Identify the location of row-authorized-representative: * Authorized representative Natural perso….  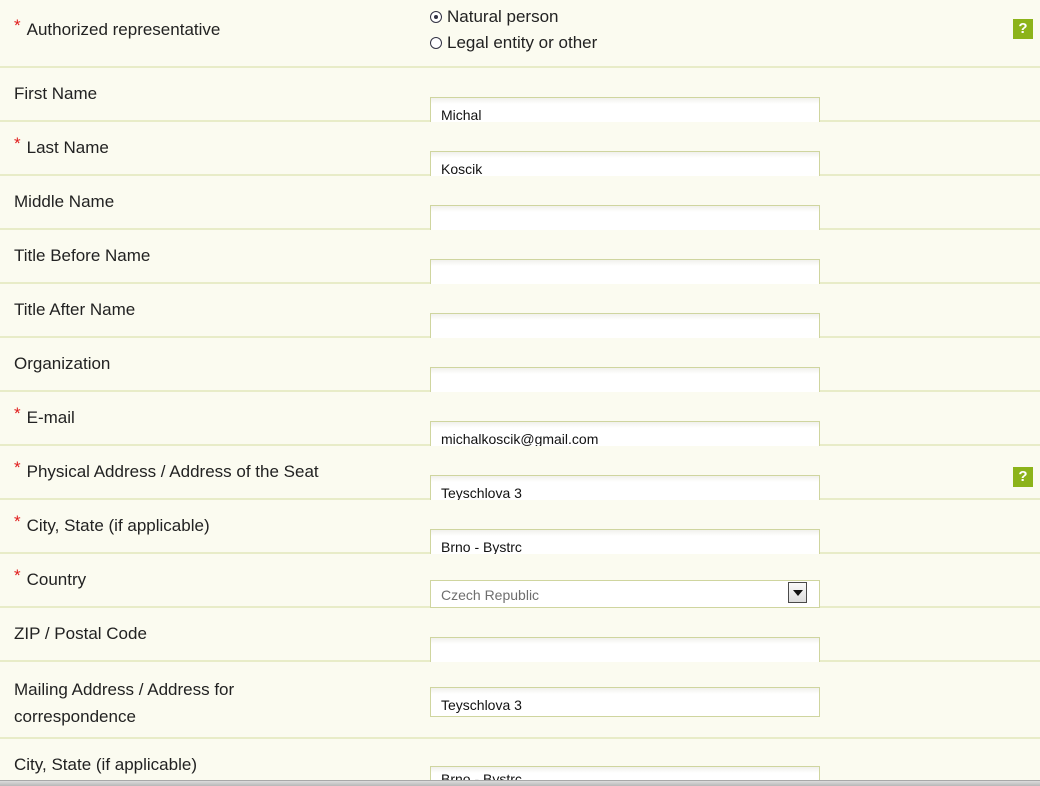
(520, 34).